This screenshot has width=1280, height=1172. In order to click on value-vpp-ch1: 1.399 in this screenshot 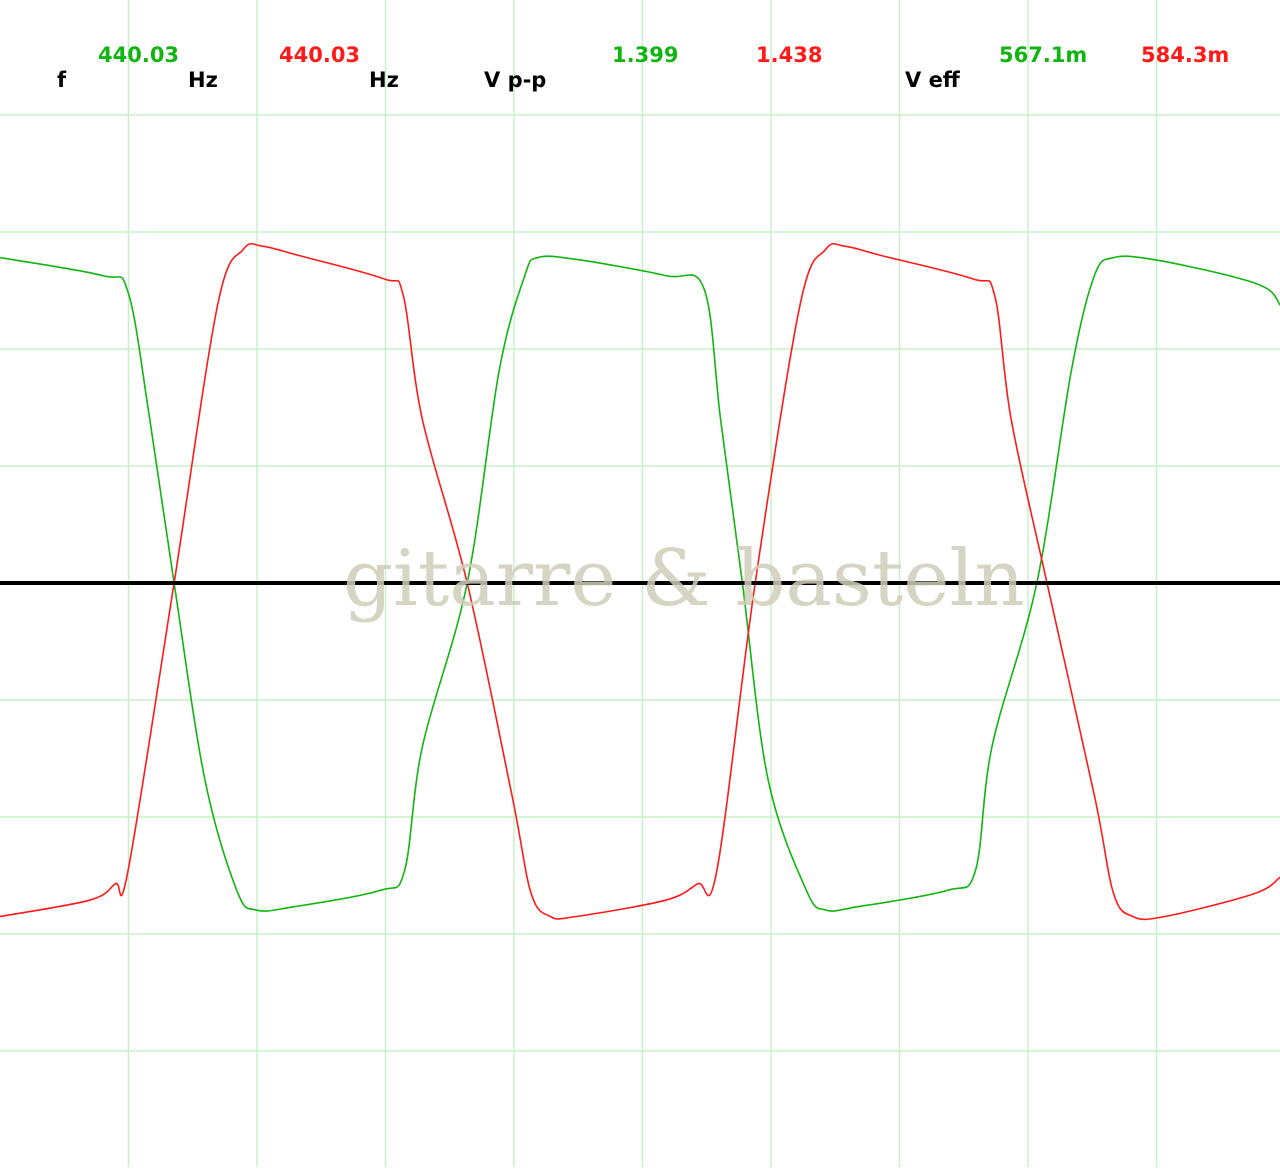, I will do `click(645, 55)`.